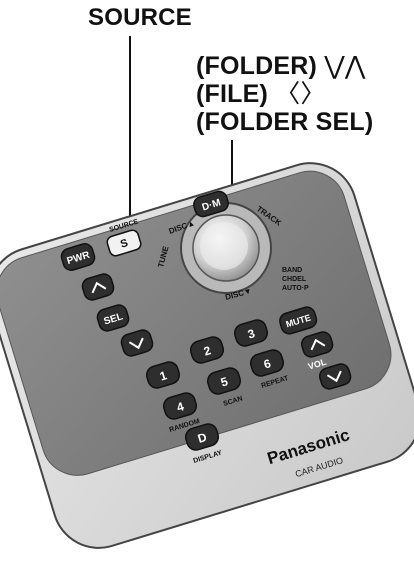  What do you see at coordinates (292, 270) in the screenshot?
I see `band-label: BAND` at bounding box center [292, 270].